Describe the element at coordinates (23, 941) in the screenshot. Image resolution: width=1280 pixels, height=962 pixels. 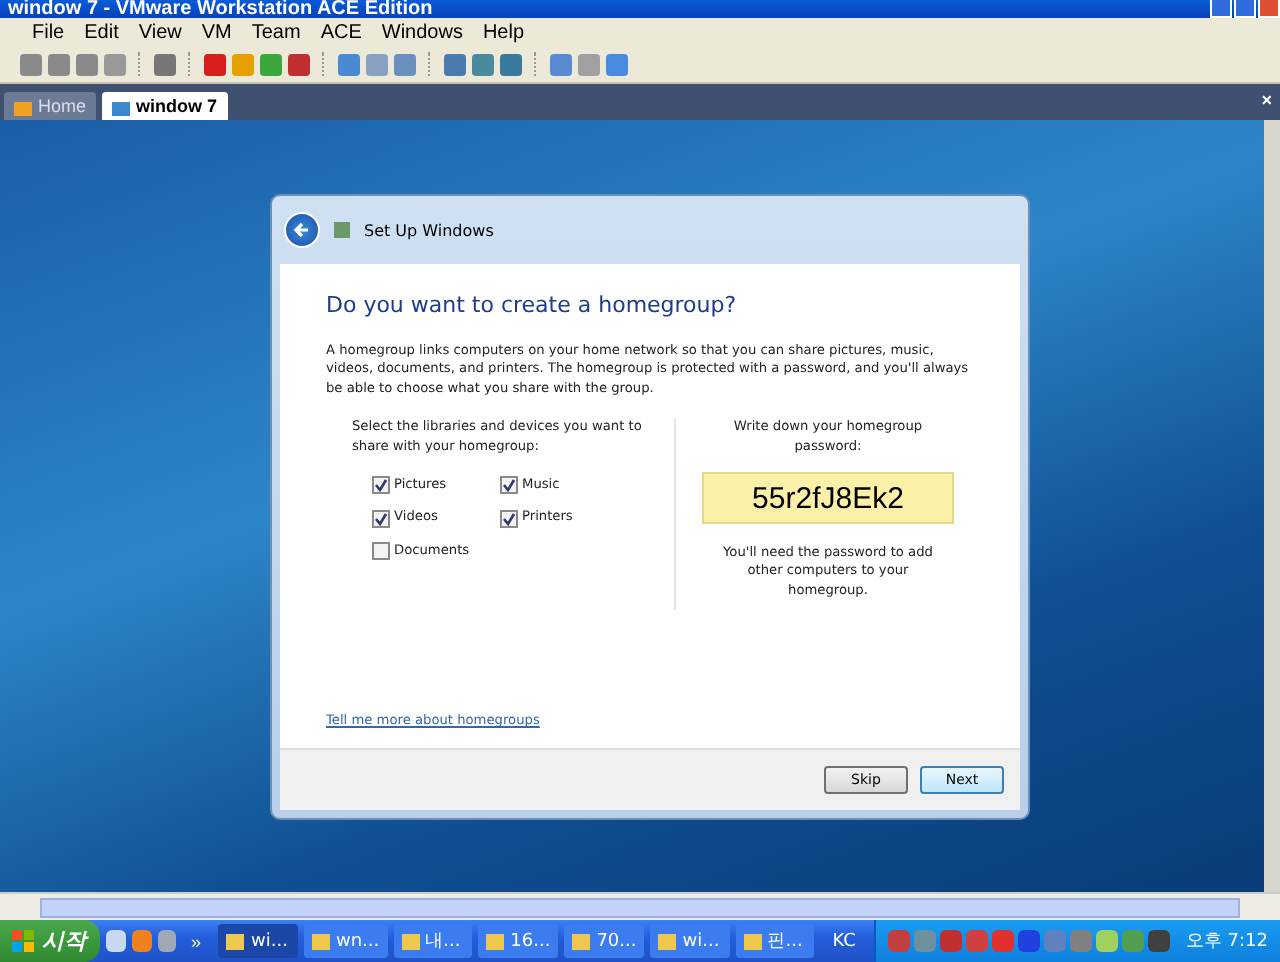
I see `windows-logo-icon` at that location.